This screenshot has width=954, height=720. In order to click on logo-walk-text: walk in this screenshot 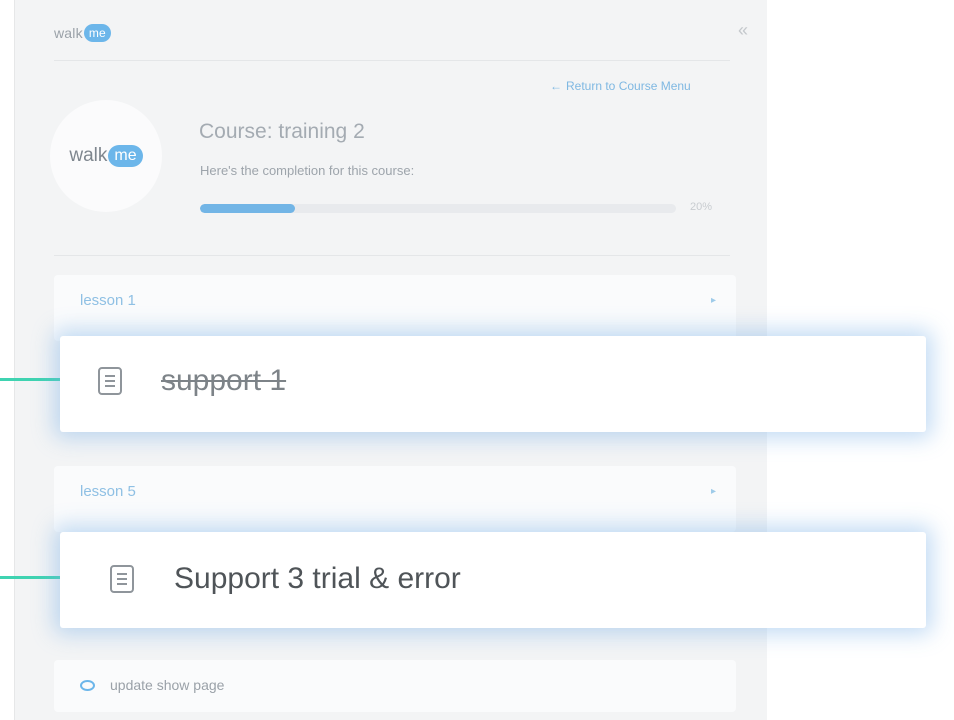, I will do `click(68, 33)`.